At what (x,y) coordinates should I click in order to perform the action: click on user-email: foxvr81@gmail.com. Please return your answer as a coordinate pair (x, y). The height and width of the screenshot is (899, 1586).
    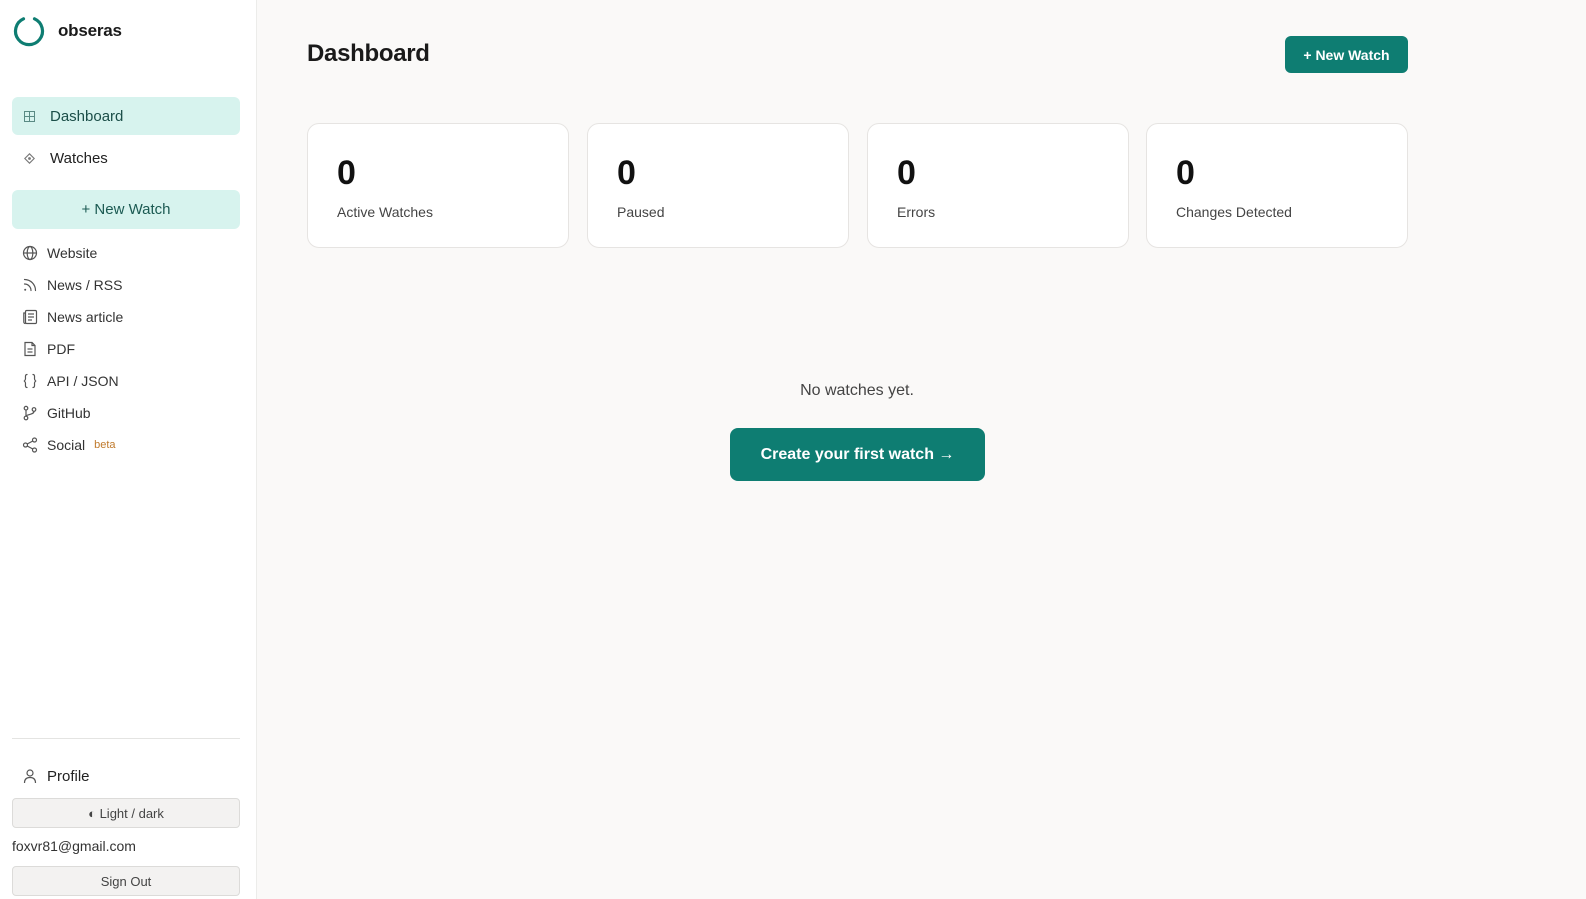
    Looking at the image, I should click on (74, 846).